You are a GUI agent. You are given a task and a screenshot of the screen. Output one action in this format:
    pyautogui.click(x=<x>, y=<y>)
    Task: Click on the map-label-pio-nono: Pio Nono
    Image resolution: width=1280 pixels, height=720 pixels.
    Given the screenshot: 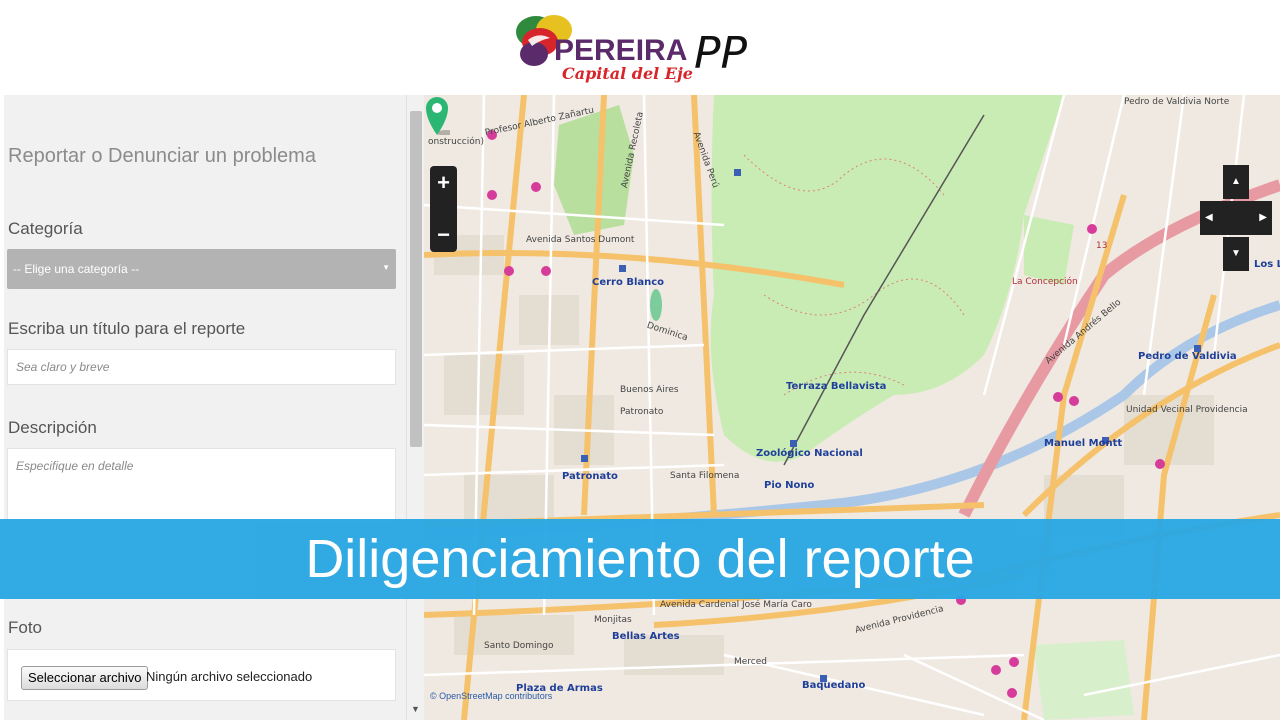 What is the action you would take?
    pyautogui.click(x=789, y=485)
    